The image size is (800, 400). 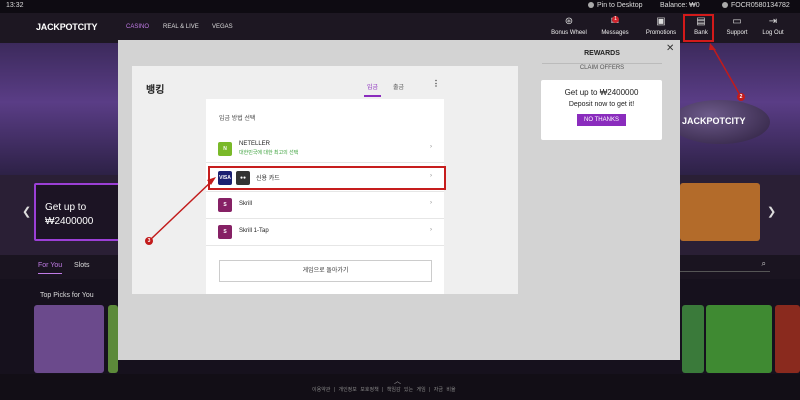 What do you see at coordinates (741, 97) in the screenshot?
I see `annotation-marker-2: 2` at bounding box center [741, 97].